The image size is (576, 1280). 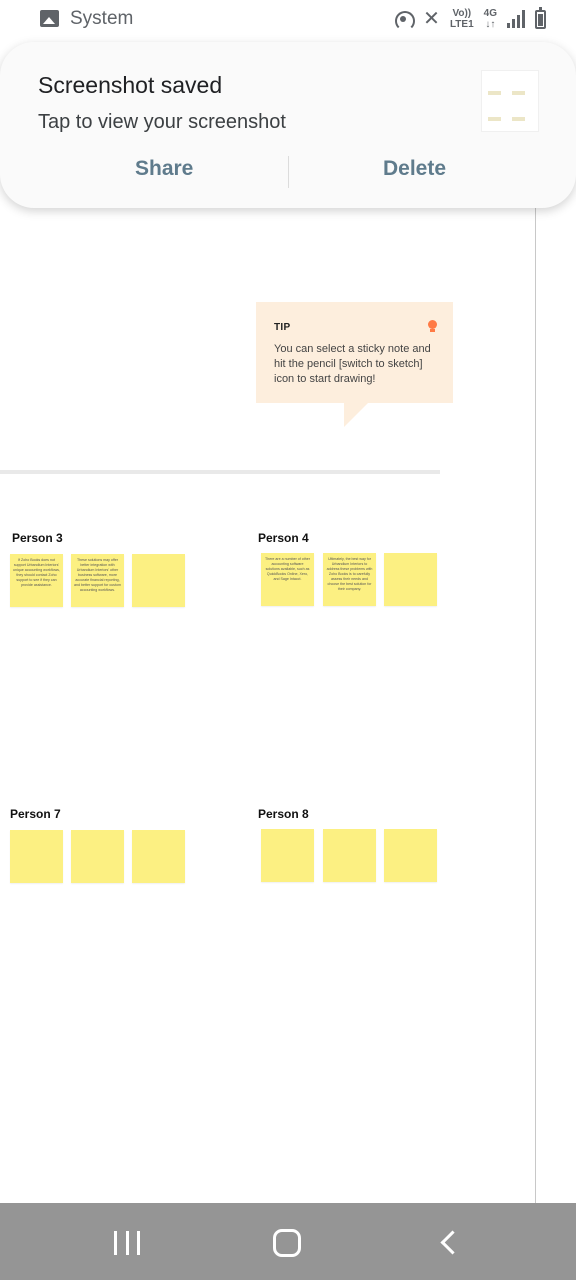 I want to click on volte-indicator: Vo)) LTE1, so click(x=462, y=19).